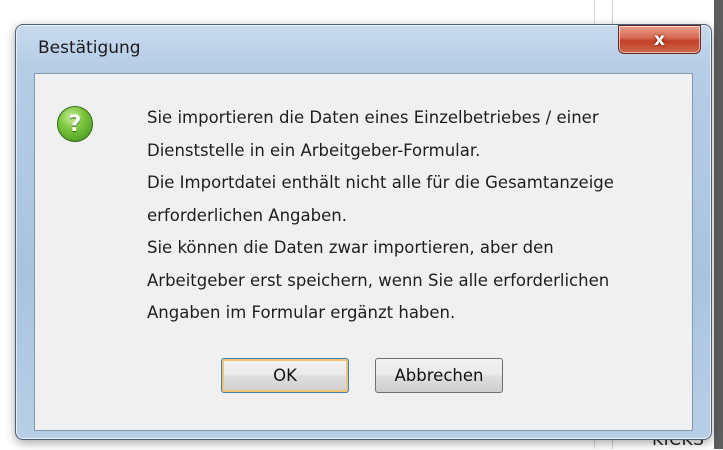 This screenshot has width=723, height=450. Describe the element at coordinates (301, 312) in the screenshot. I see `message-line: Angaben im Formular ergänzt haben.` at that location.